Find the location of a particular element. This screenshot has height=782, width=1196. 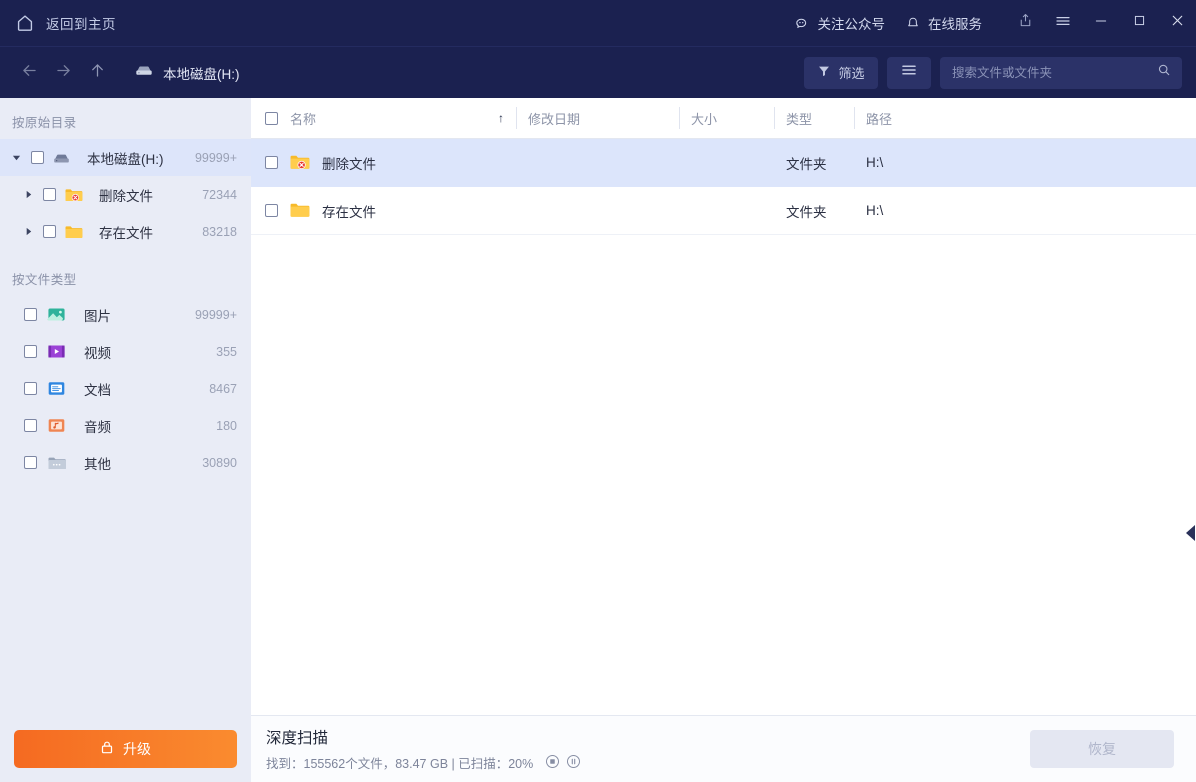

restore-button: 恢复 is located at coordinates (1102, 749).